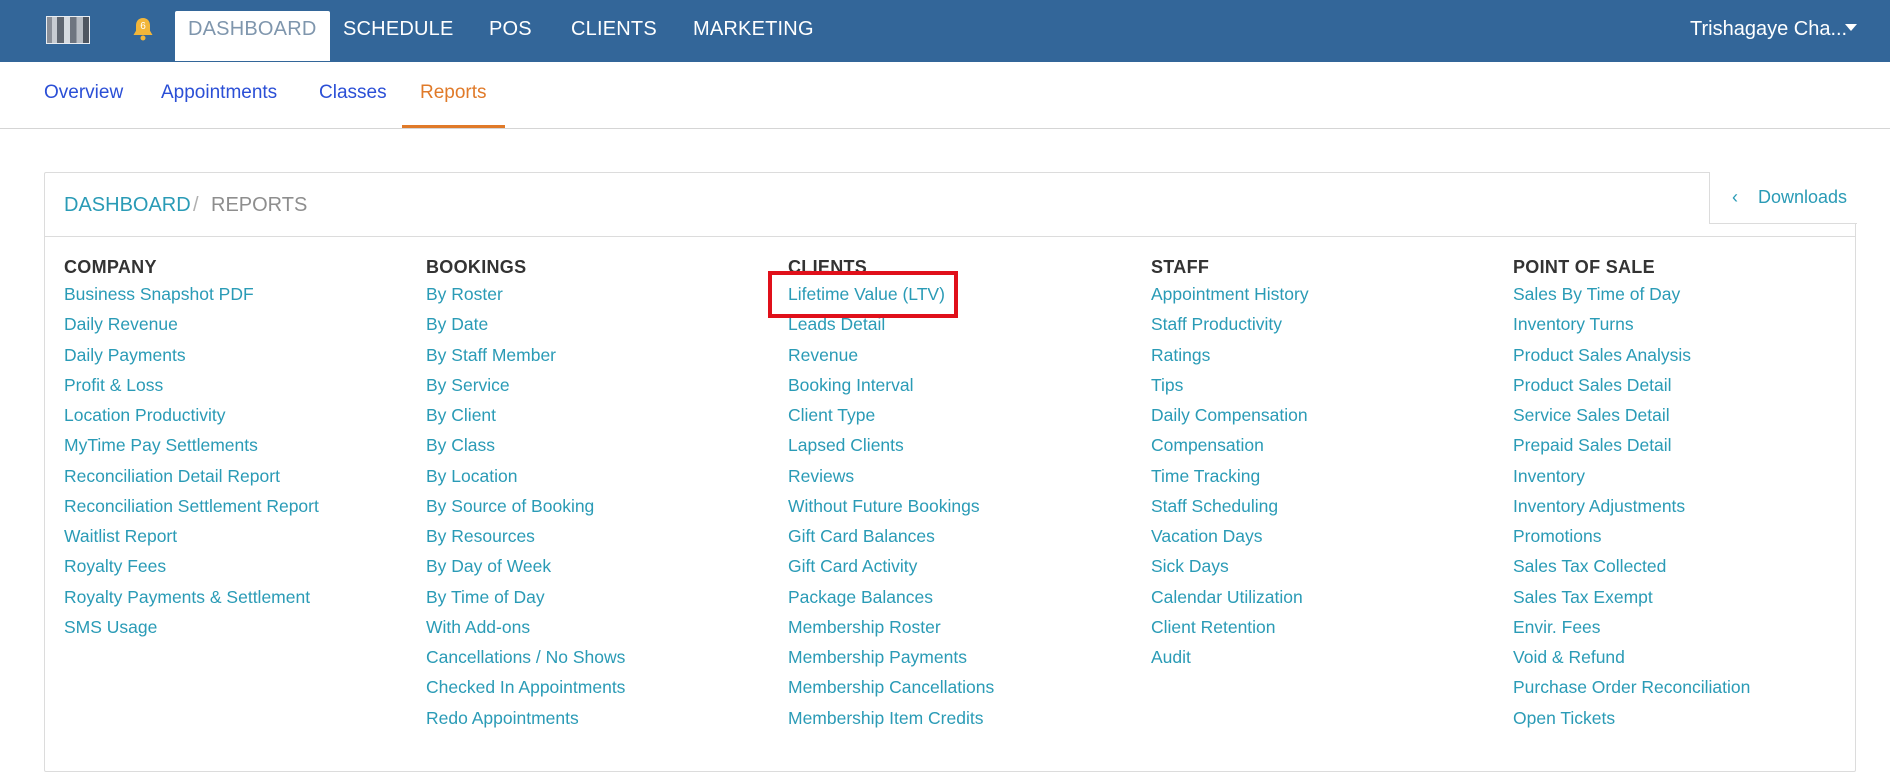 The image size is (1890, 772). I want to click on report-link-pos: Product Sales Analysis, so click(1631, 355).